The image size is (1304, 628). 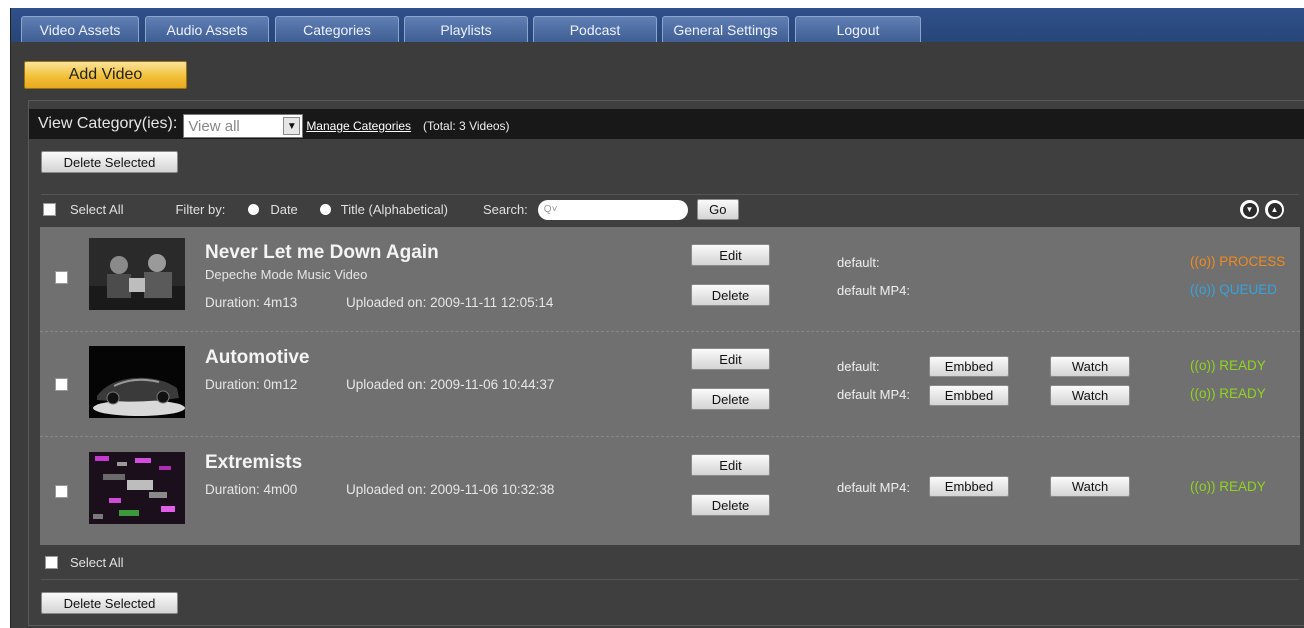 I want to click on search-icon: Q˅, so click(x=550, y=209).